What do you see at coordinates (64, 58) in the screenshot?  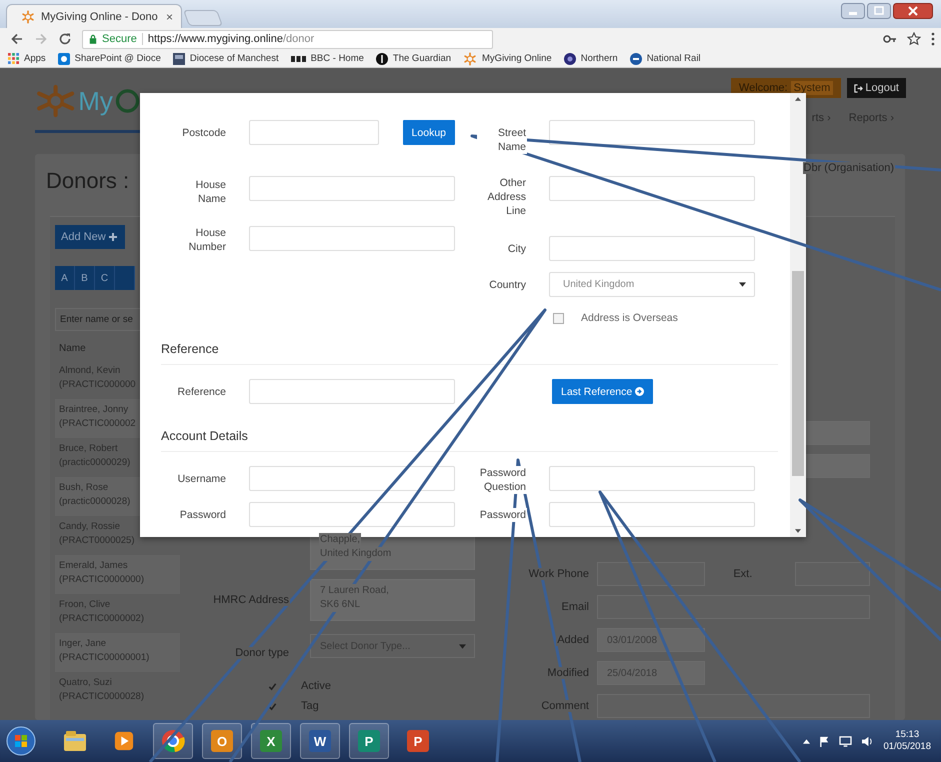 I see `square-dot-icon` at bounding box center [64, 58].